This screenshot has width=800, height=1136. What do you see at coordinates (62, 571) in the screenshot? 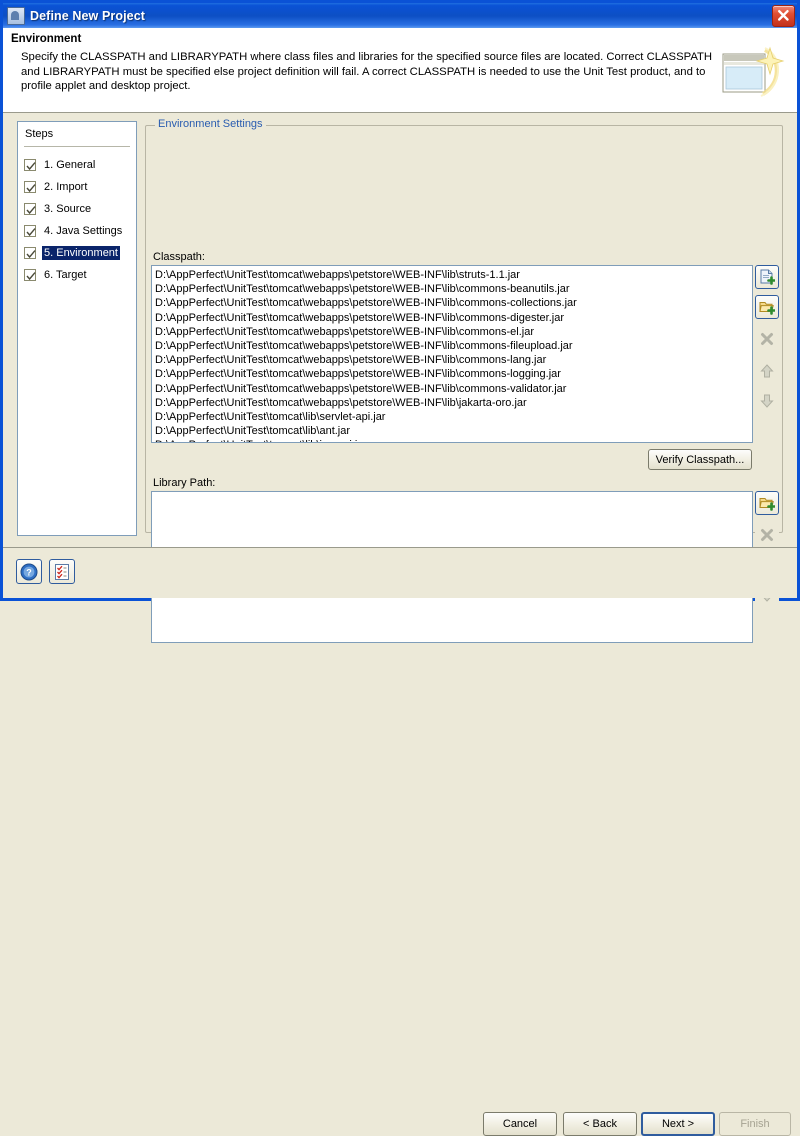
I see `checklist-icon` at bounding box center [62, 571].